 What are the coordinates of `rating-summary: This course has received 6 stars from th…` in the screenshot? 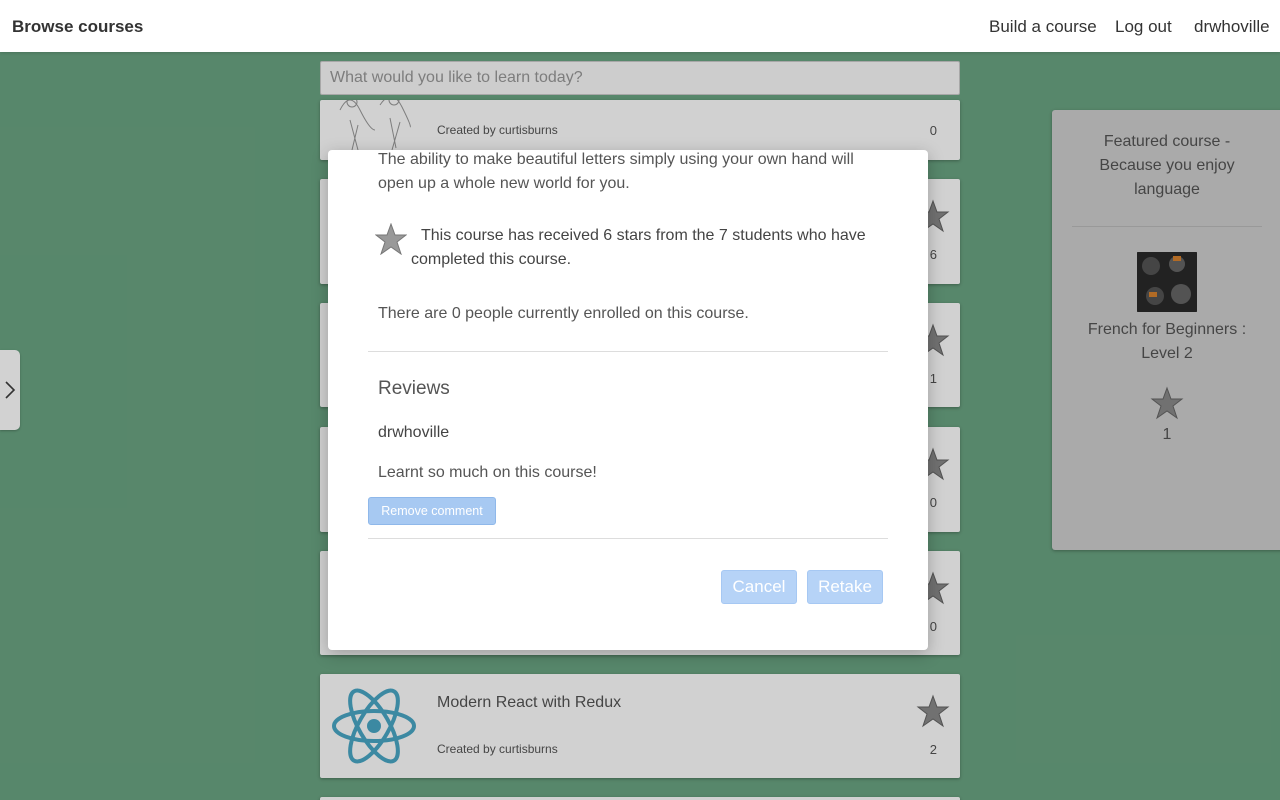 It's located at (638, 247).